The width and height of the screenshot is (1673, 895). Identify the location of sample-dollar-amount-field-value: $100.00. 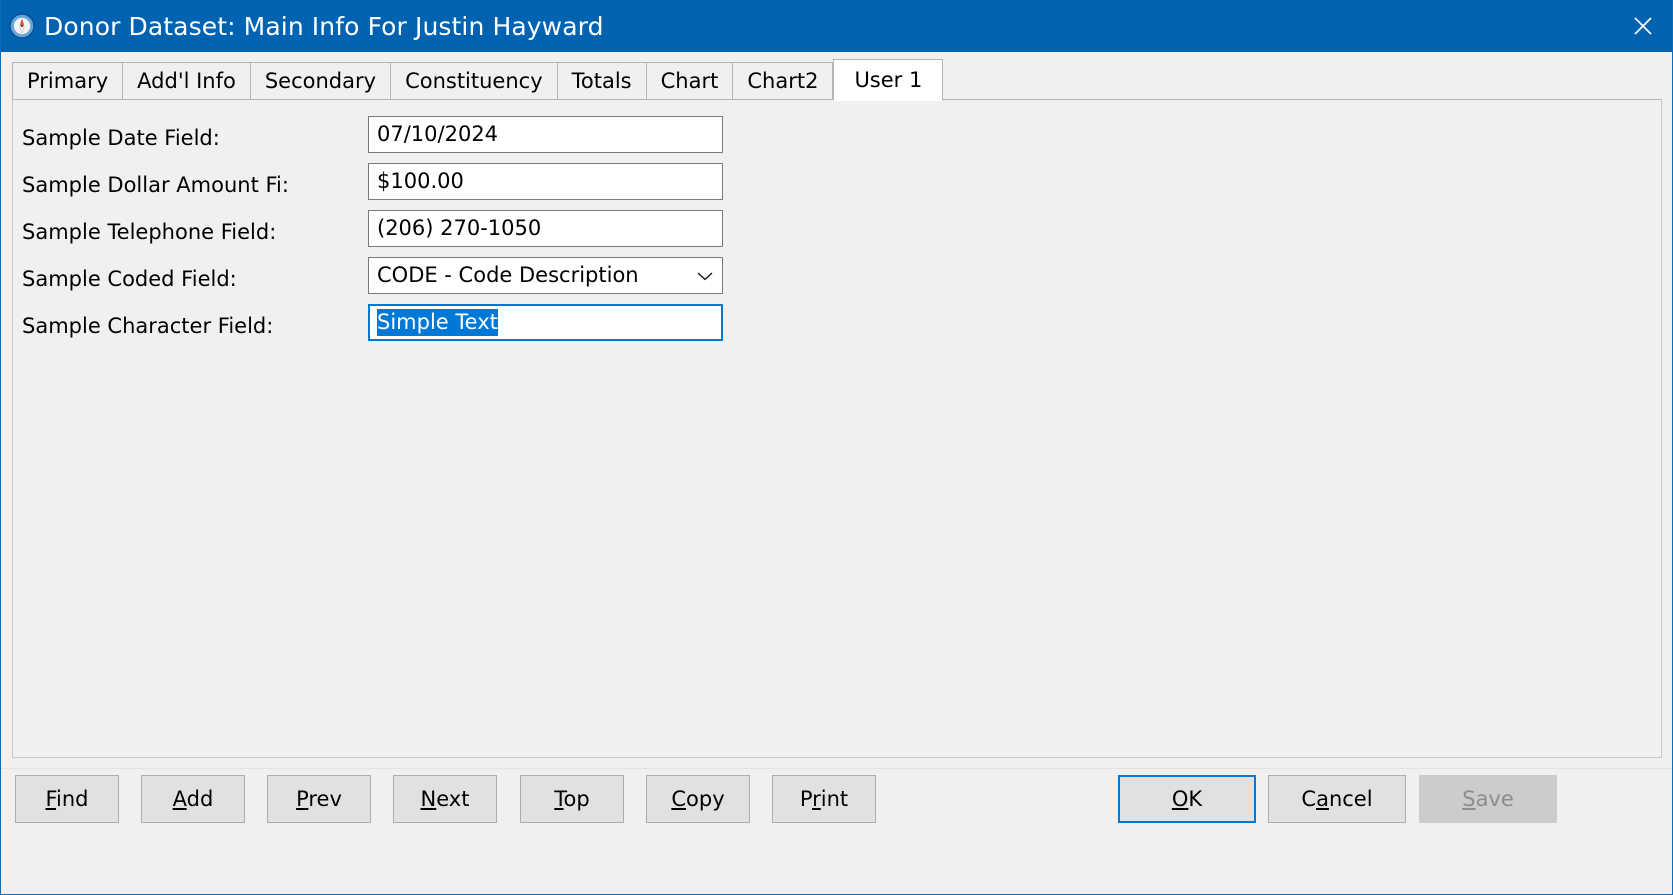
(420, 181).